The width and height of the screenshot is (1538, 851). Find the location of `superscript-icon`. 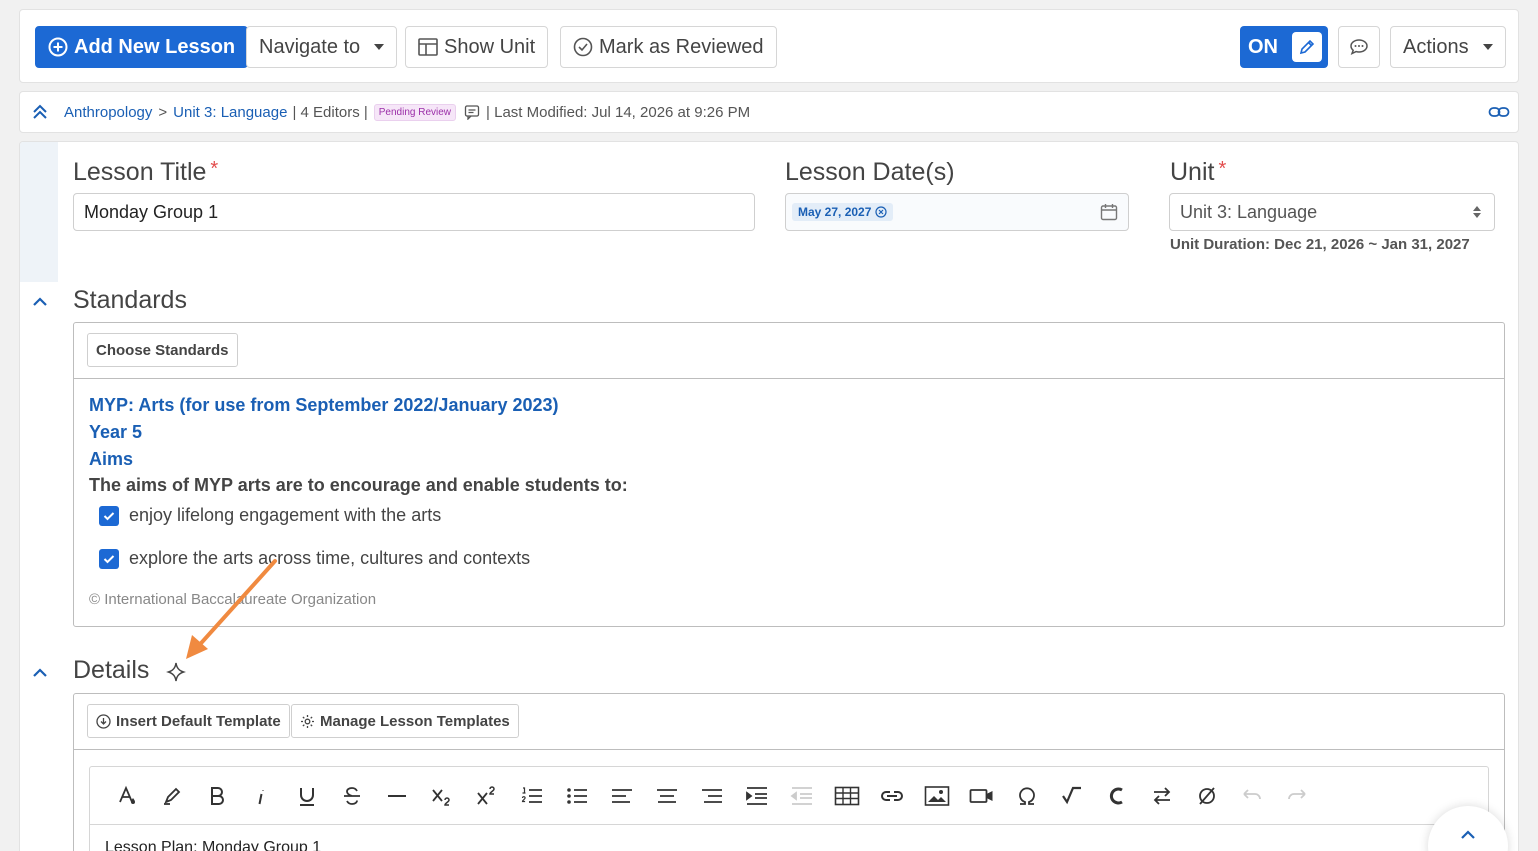

superscript-icon is located at coordinates (486, 796).